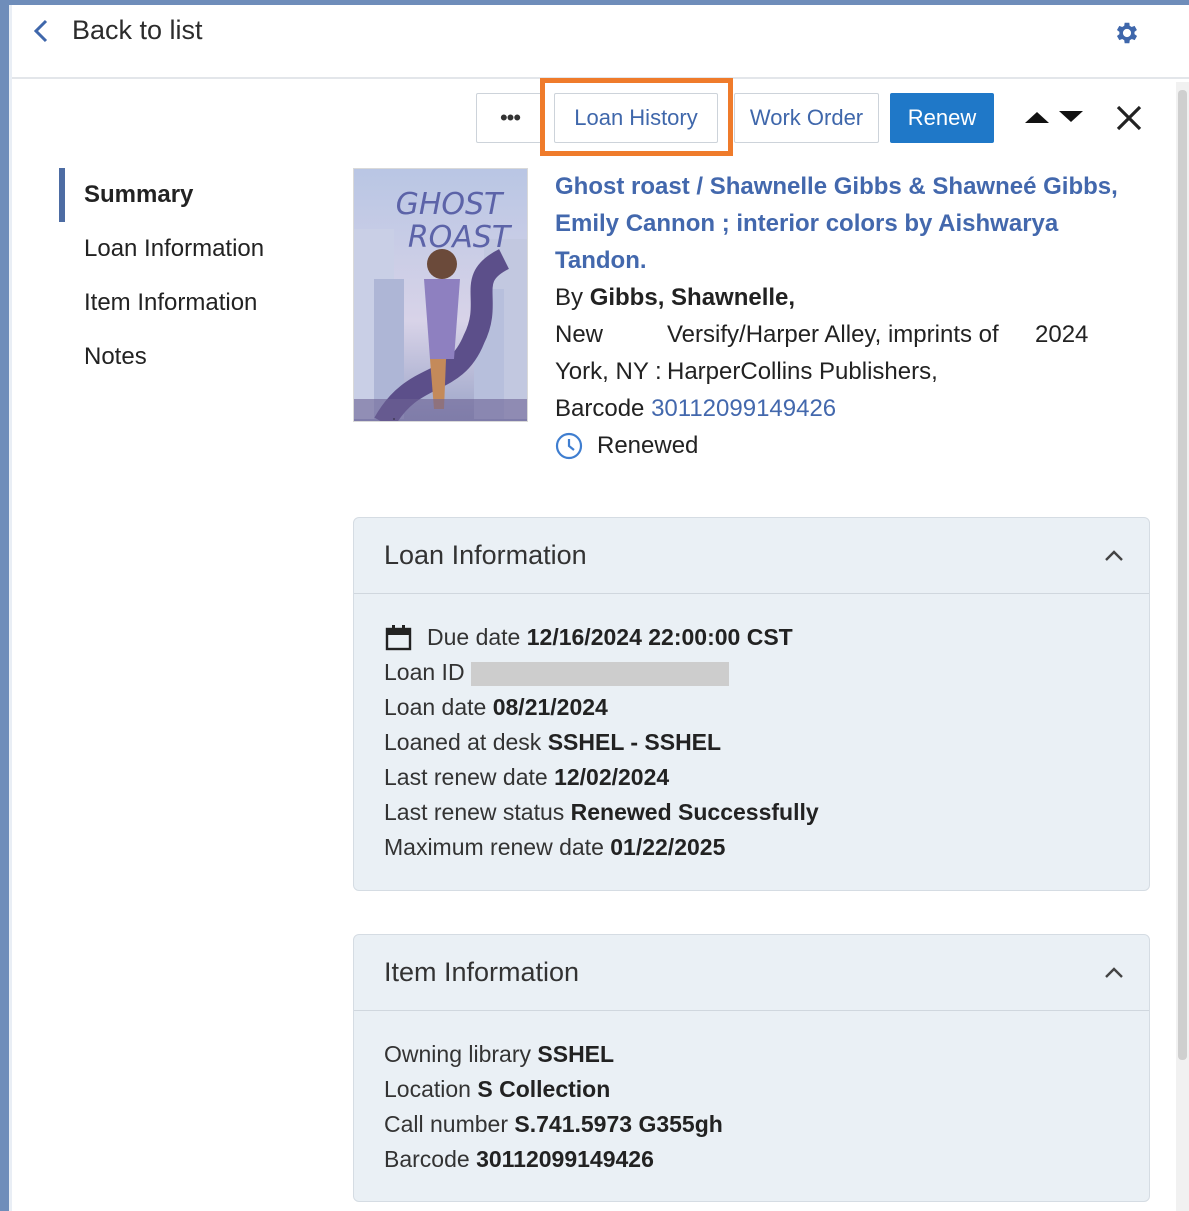 This screenshot has width=1189, height=1211. I want to click on max-renew-date-row: Maximum renew date 01/22/2025, so click(751, 847).